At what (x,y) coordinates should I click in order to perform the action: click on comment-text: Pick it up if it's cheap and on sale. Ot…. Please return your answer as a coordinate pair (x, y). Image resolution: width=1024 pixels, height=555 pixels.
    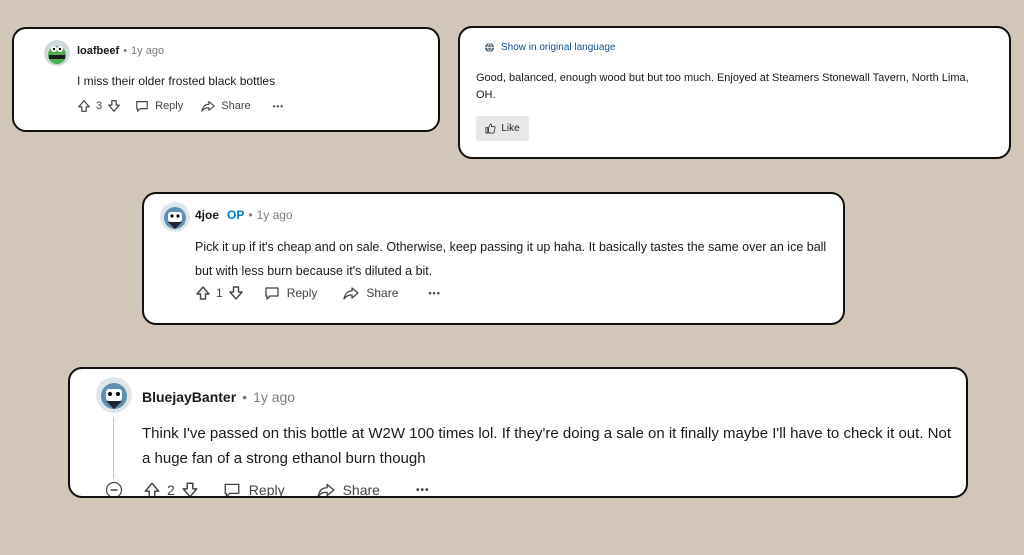
    Looking at the image, I should click on (511, 259).